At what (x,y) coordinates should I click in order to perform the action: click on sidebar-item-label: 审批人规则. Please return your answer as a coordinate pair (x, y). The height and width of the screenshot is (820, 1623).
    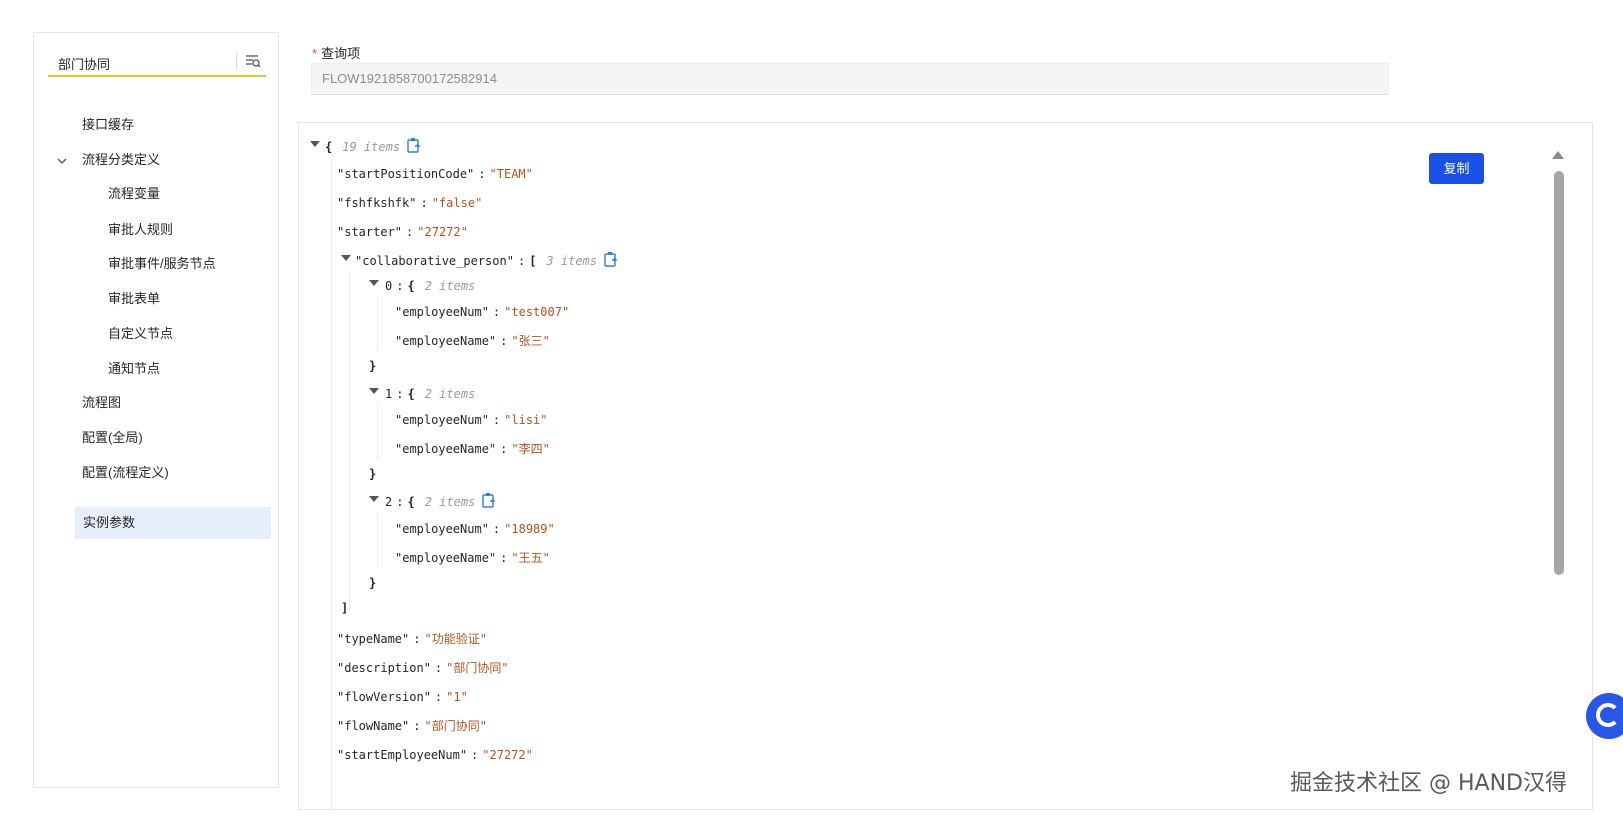
    Looking at the image, I should click on (141, 229).